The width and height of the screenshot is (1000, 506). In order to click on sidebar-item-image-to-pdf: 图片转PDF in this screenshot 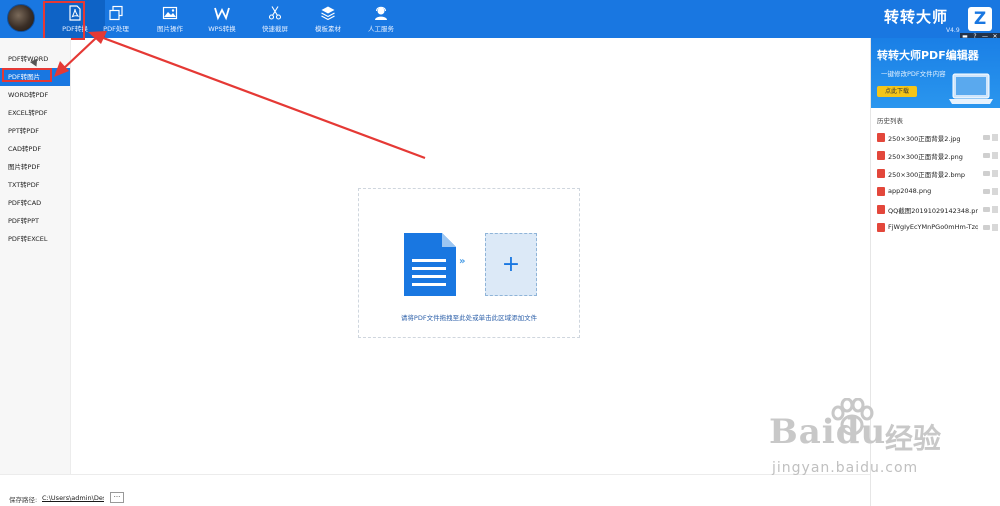, I will do `click(35, 167)`.